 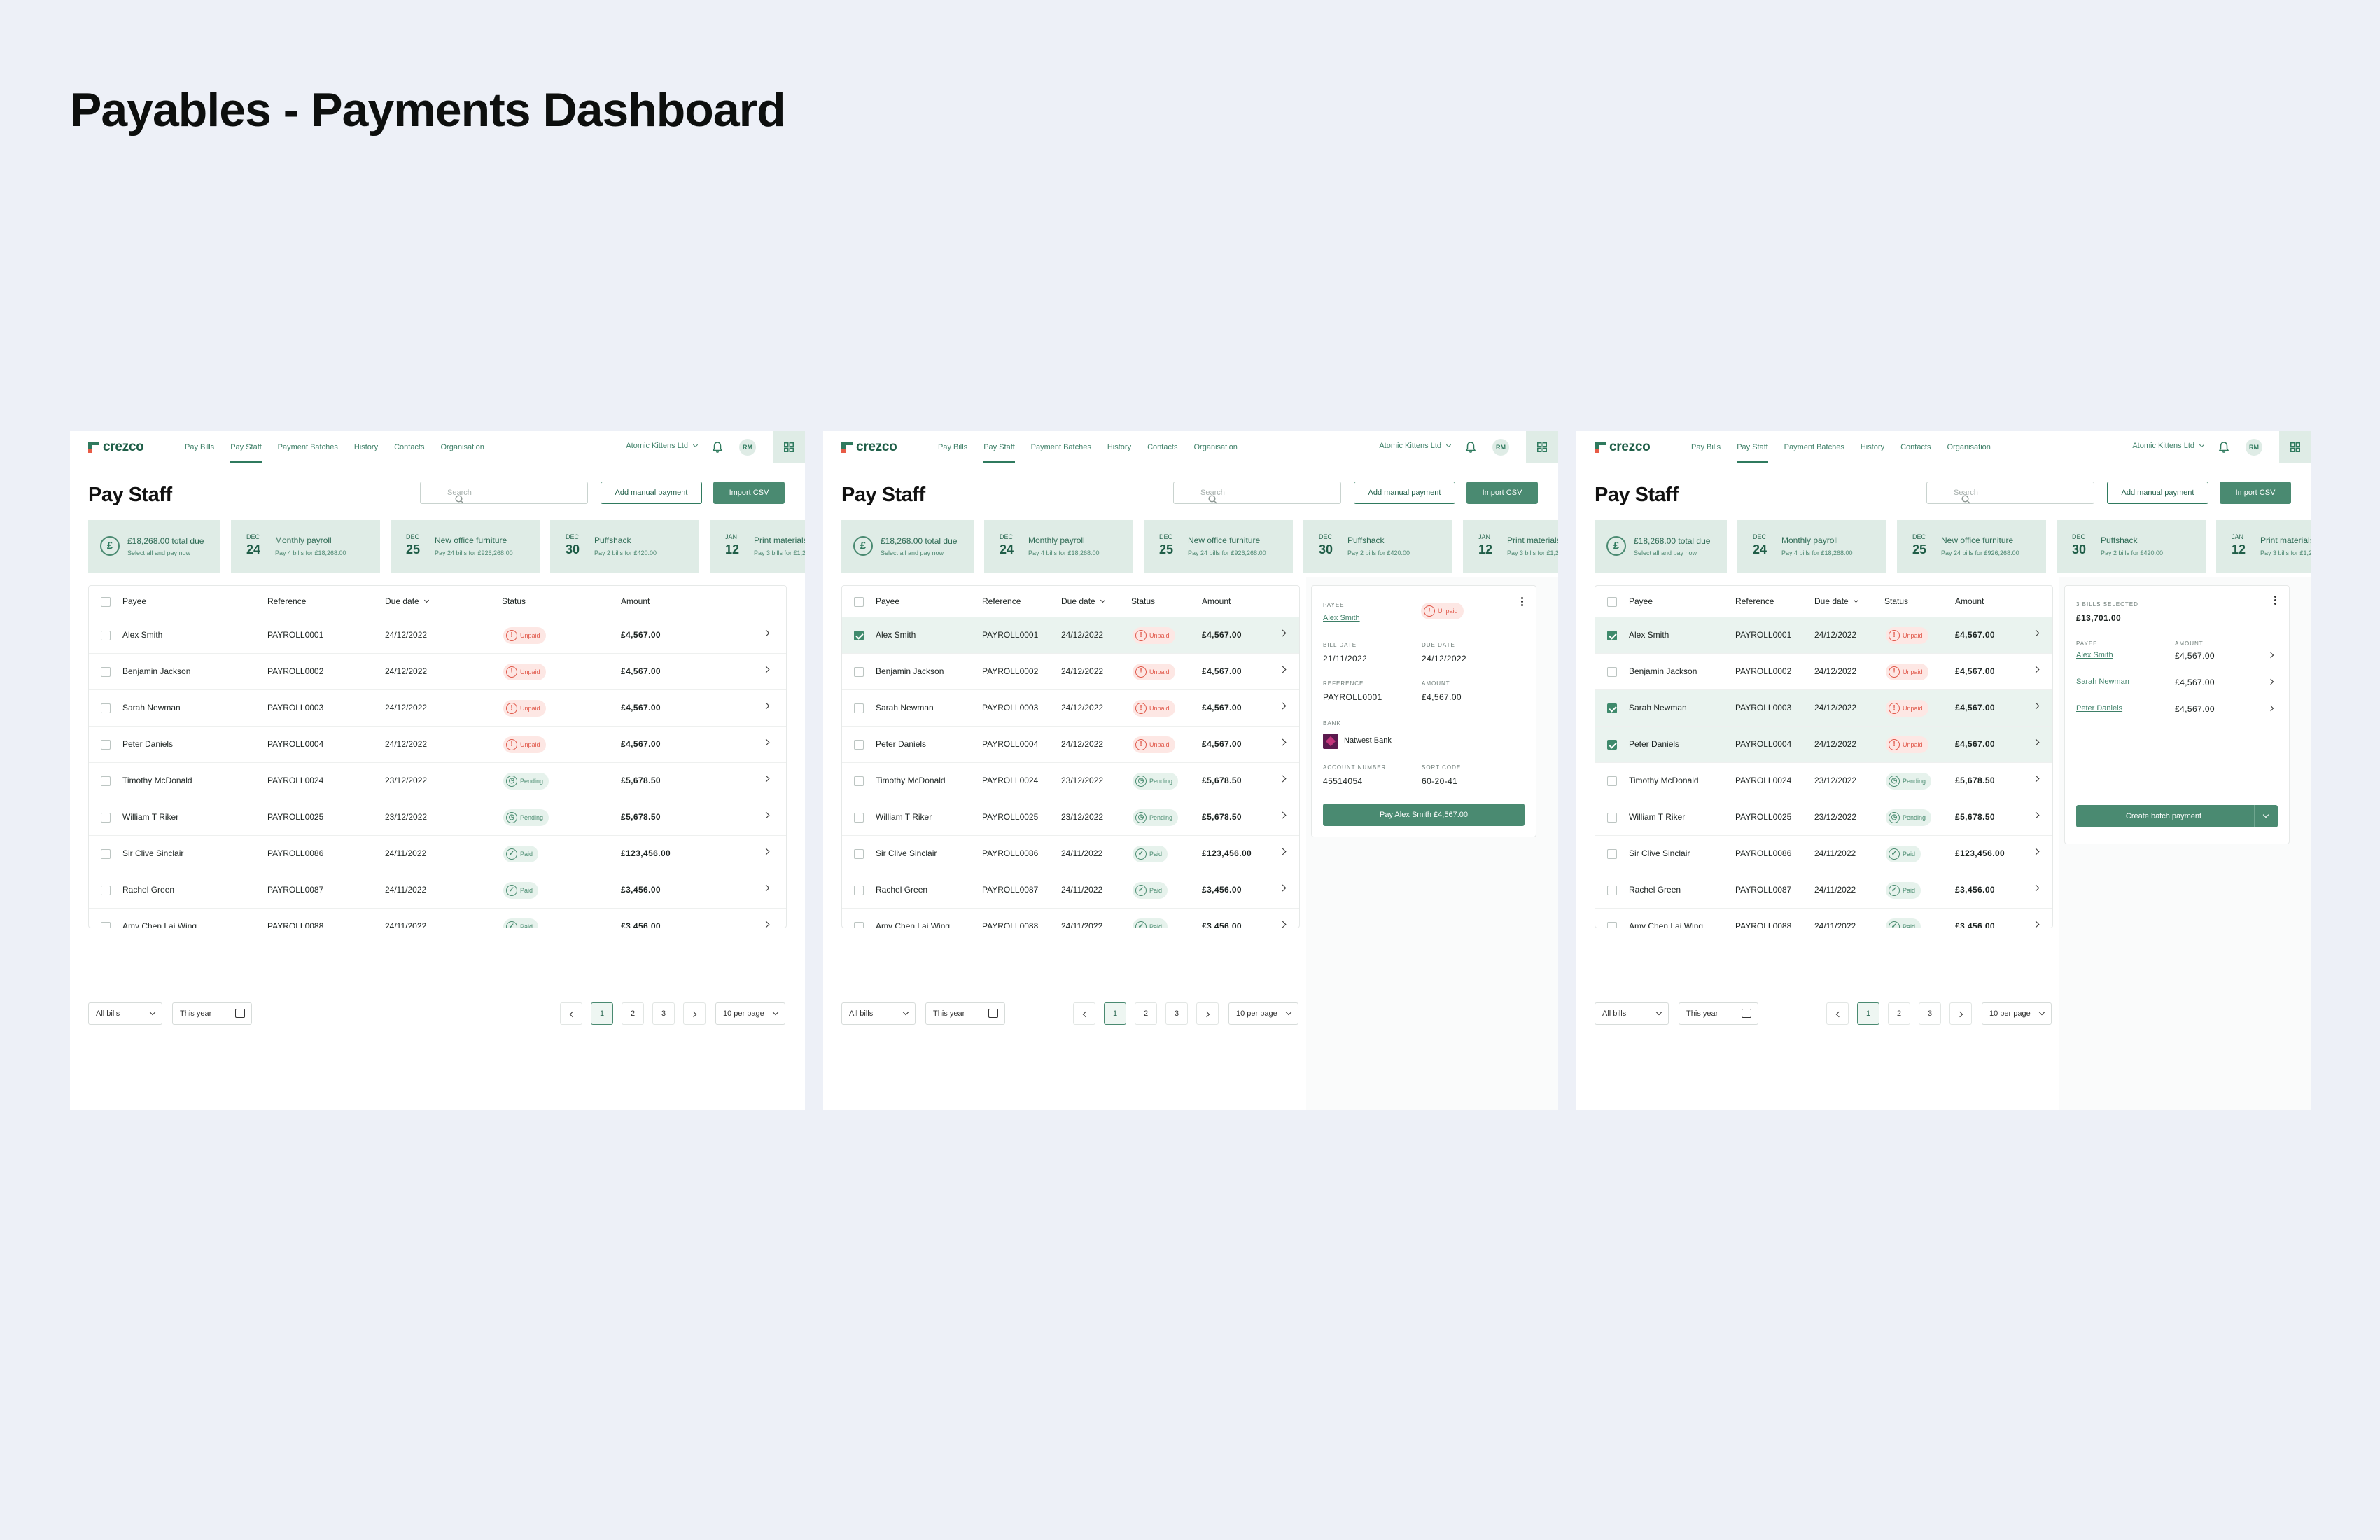 What do you see at coordinates (2266, 816) in the screenshot?
I see `chevron-down-icon` at bounding box center [2266, 816].